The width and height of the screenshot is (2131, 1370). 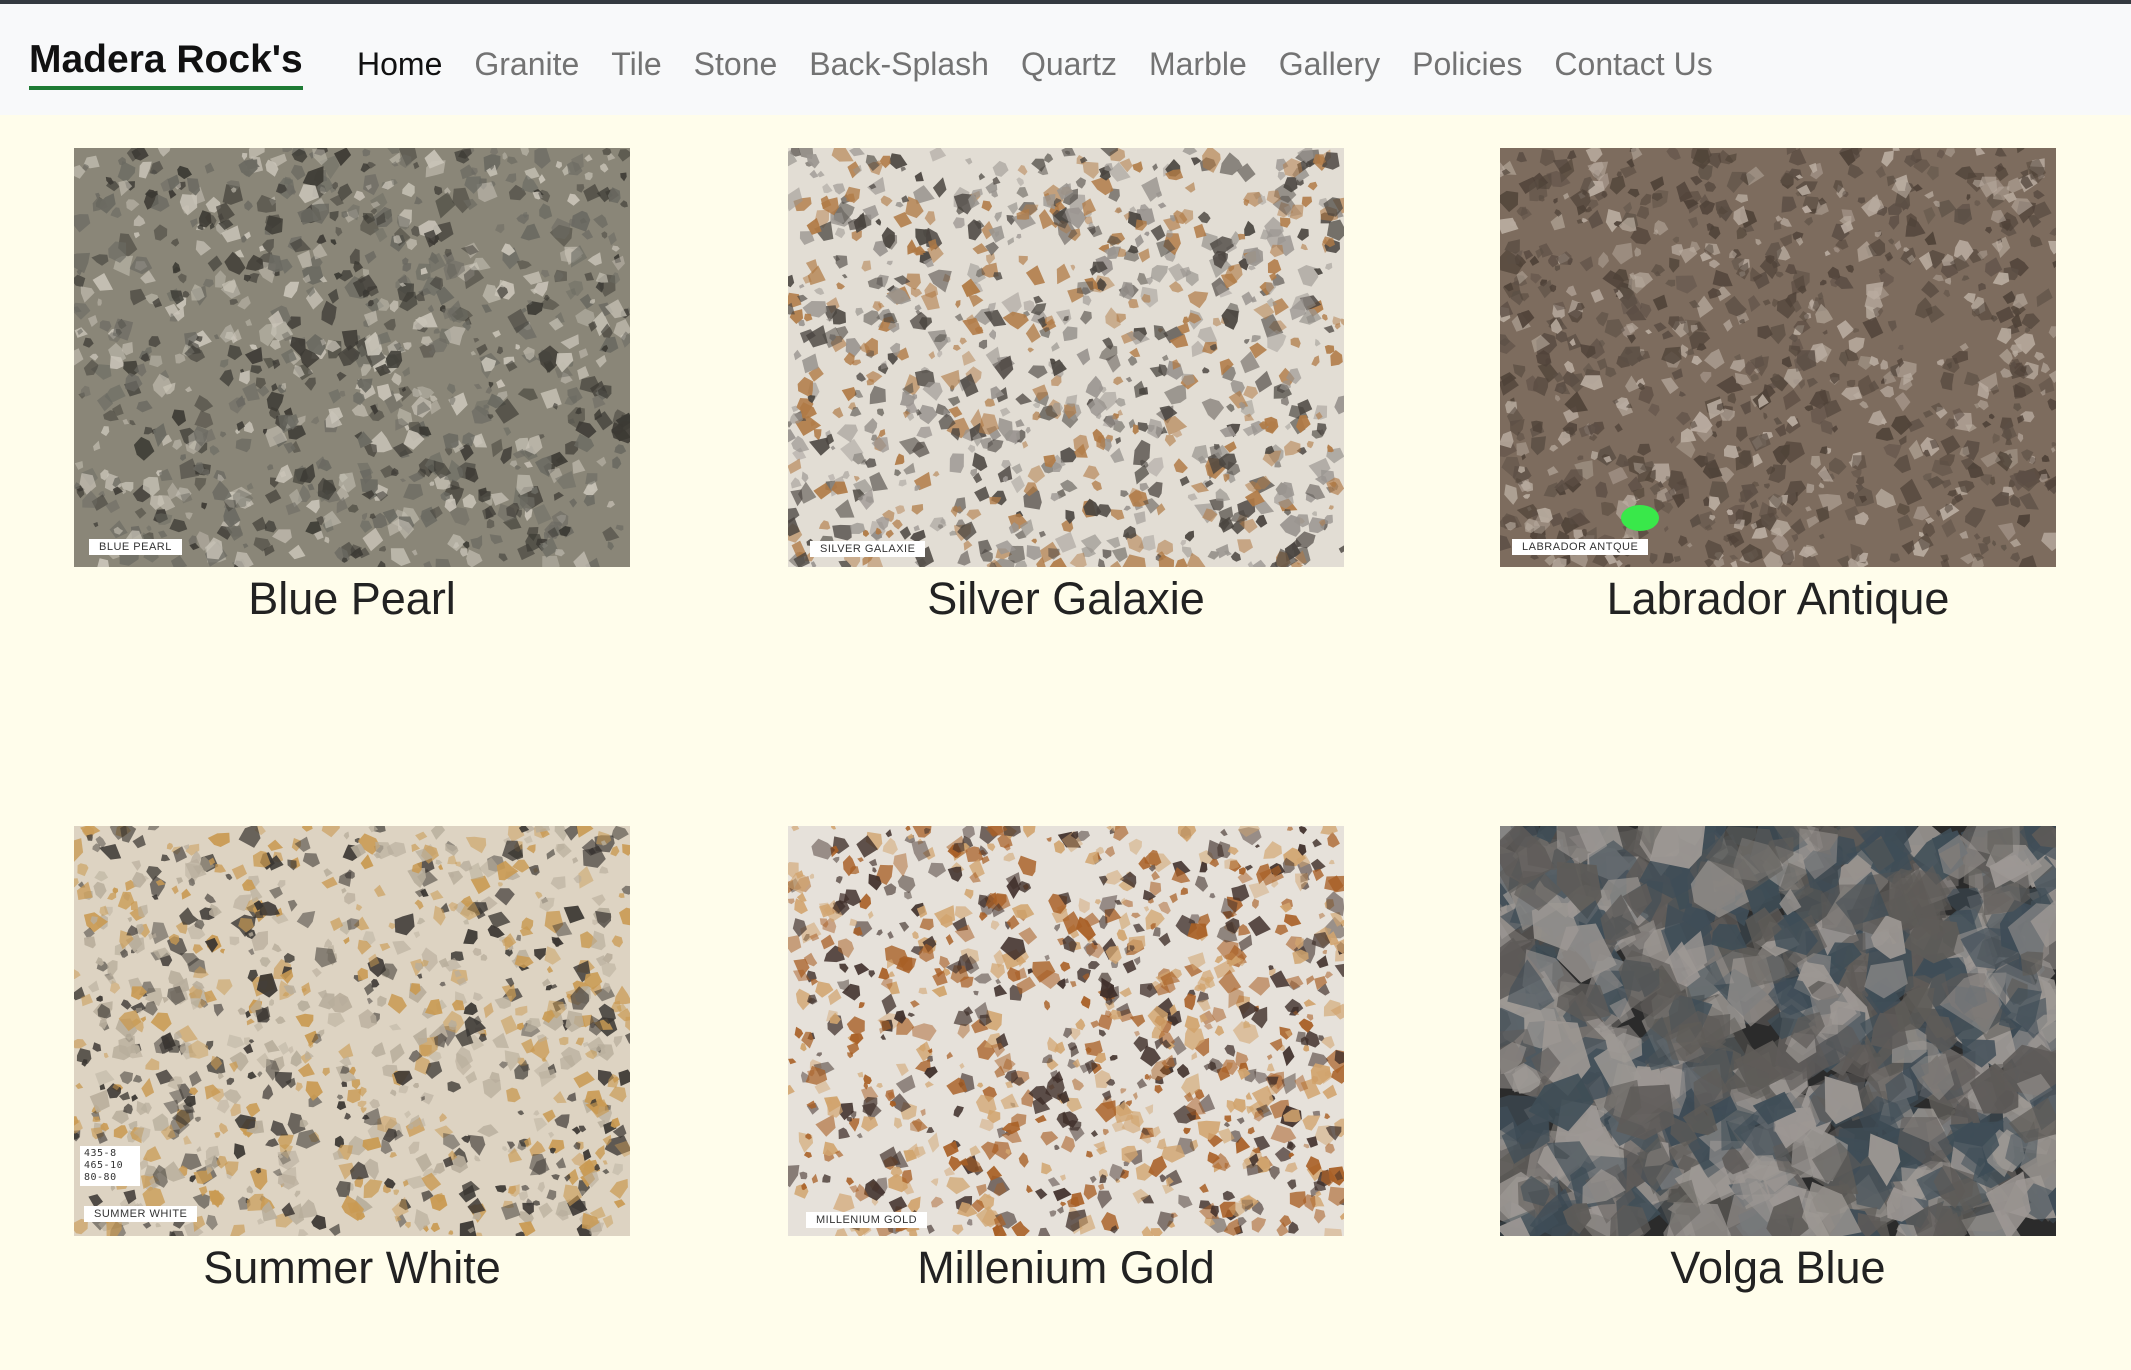 I want to click on nav-item-policies: Policies, so click(x=1467, y=64).